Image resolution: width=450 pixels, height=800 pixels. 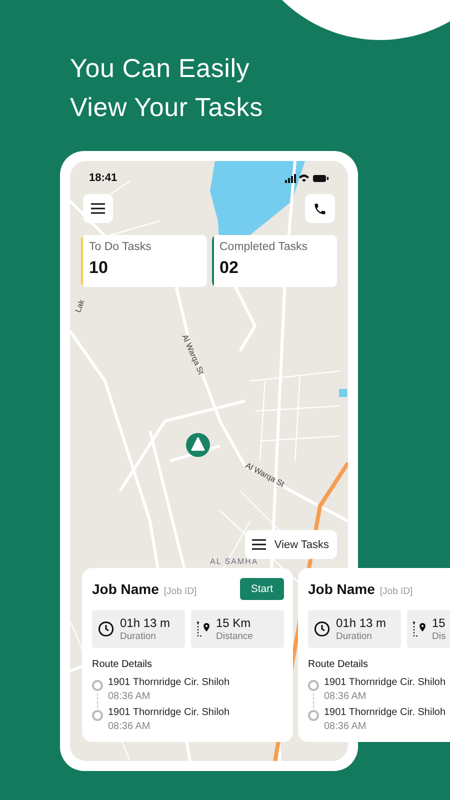 I want to click on menu-button, so click(x=98, y=208).